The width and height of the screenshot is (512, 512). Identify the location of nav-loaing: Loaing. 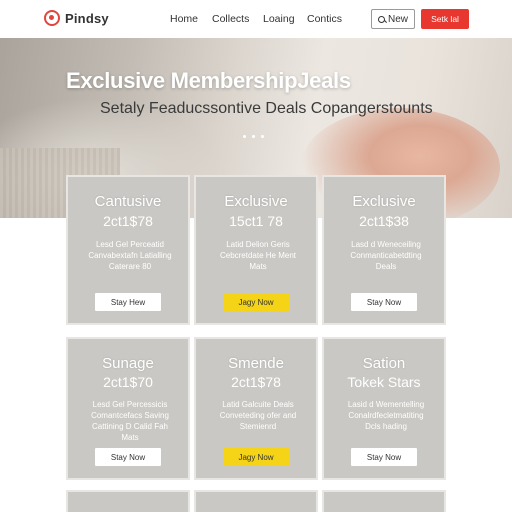
(279, 19).